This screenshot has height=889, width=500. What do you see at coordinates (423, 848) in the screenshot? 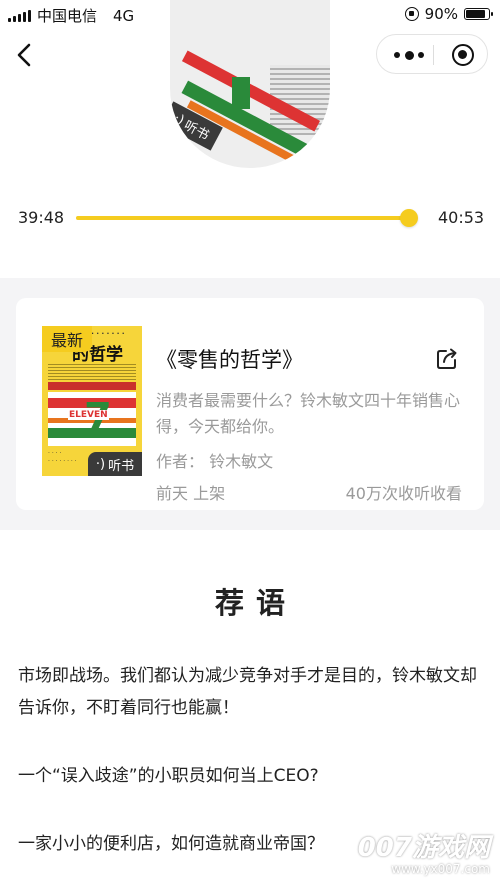
I see `watermark-logo: 007游戏网` at bounding box center [423, 848].